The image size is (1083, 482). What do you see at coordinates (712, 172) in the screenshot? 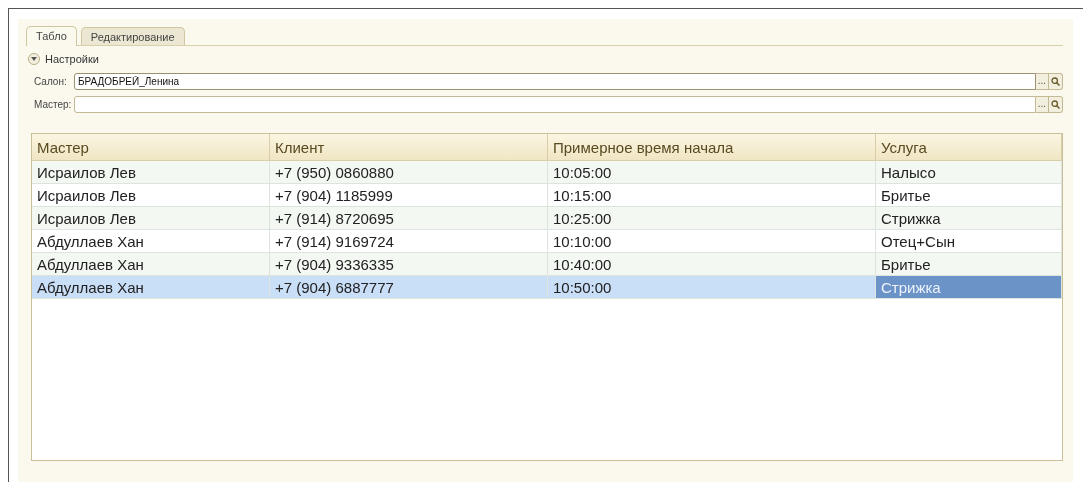
I see `table-cell: 10:05:00` at bounding box center [712, 172].